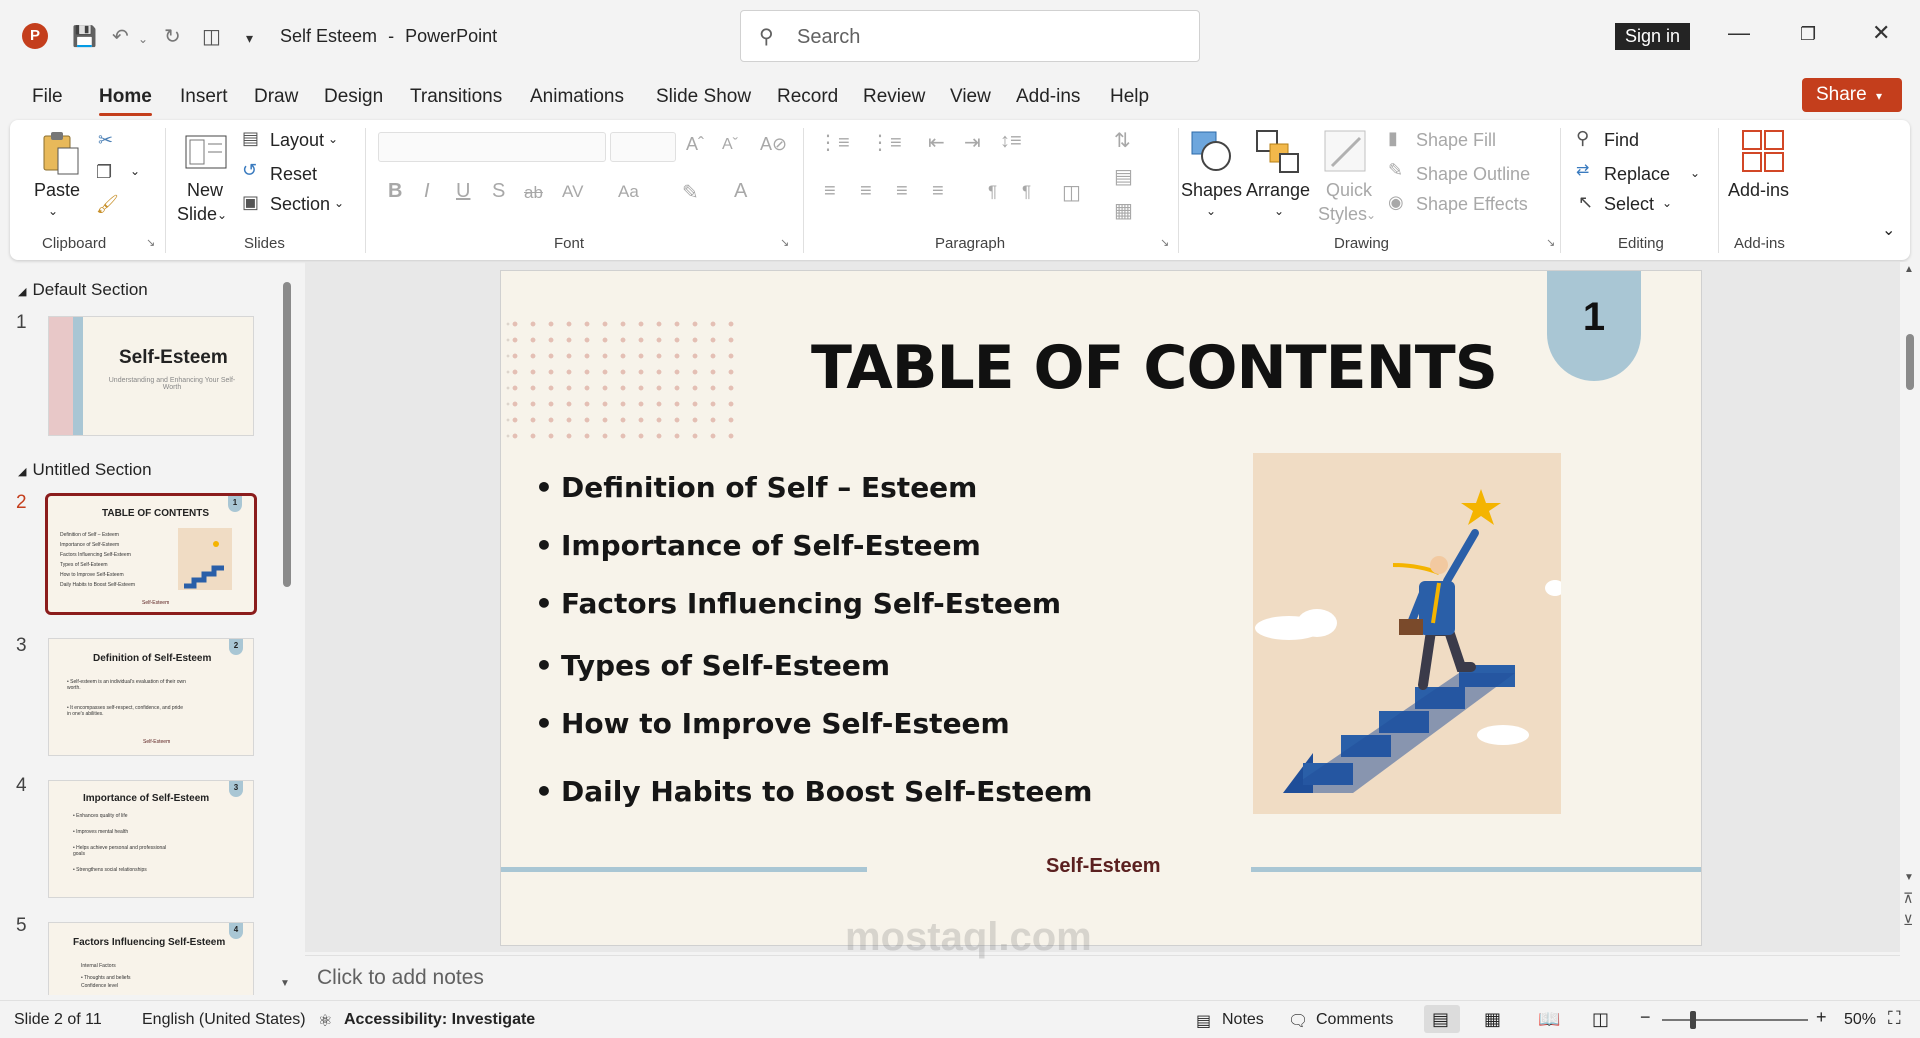  What do you see at coordinates (1011, 141) in the screenshot?
I see `line-spacing-icon: ↕≡` at bounding box center [1011, 141].